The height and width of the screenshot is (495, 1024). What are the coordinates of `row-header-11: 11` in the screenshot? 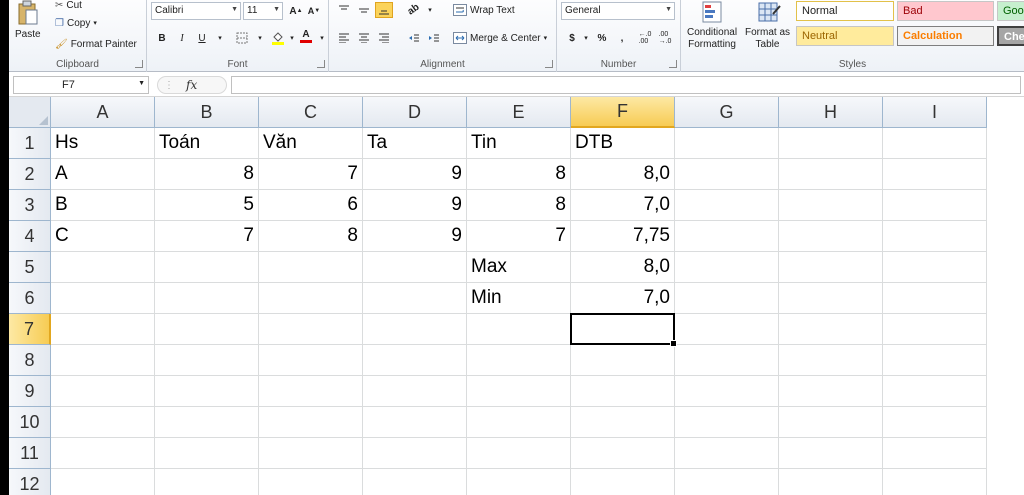 It's located at (30, 453).